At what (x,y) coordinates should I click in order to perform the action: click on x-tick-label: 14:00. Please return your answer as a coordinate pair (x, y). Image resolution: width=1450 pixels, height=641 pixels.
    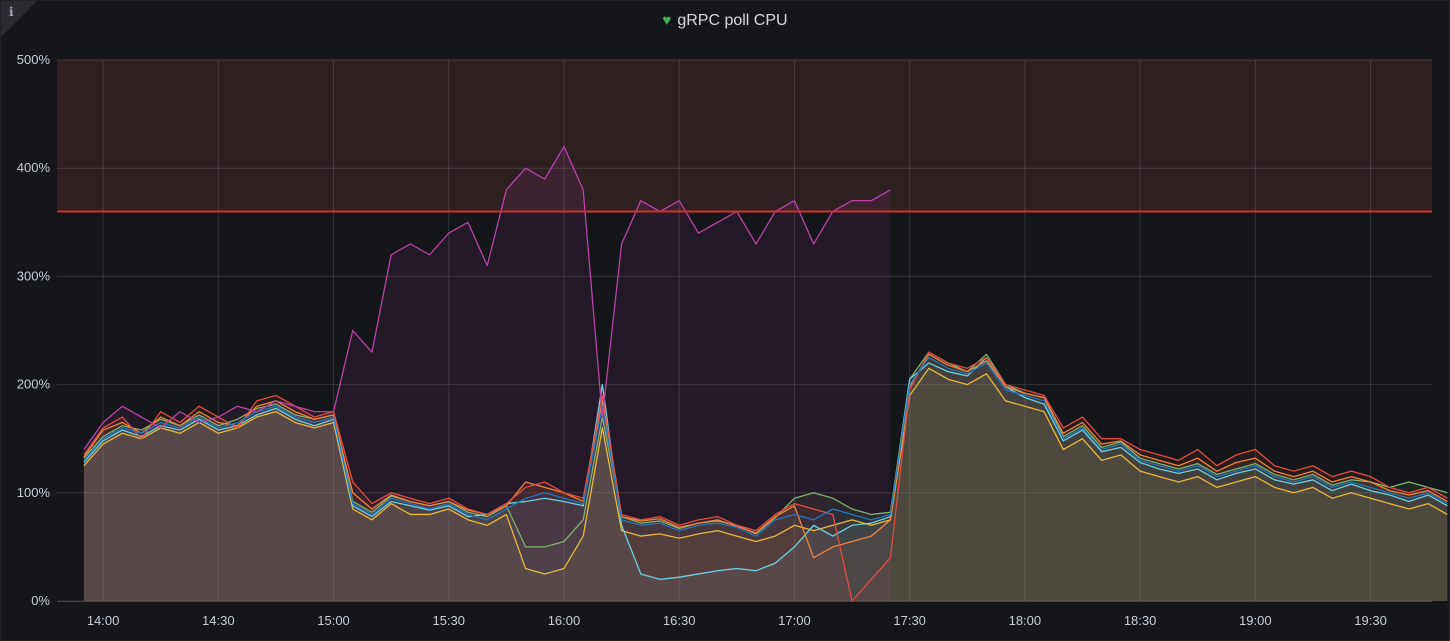
    Looking at the image, I should click on (103, 620).